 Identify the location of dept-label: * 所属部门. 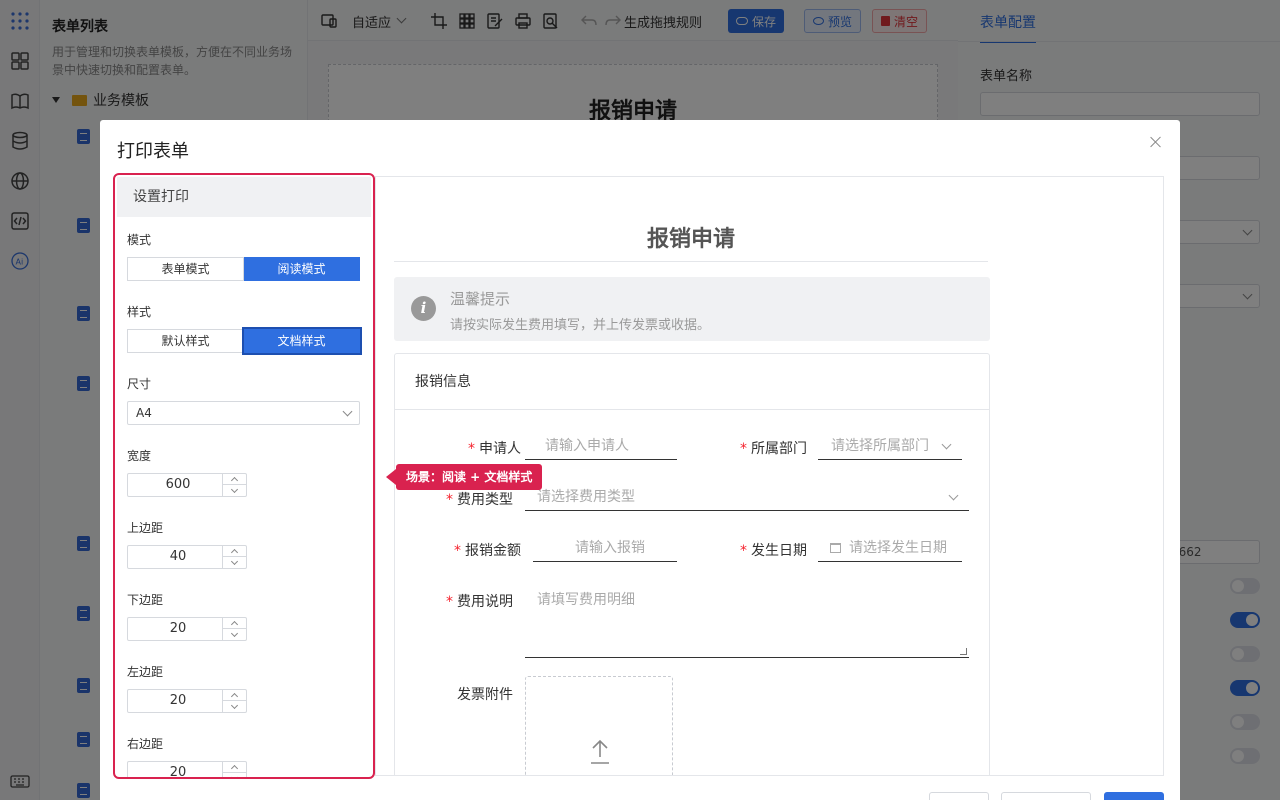
(773, 449).